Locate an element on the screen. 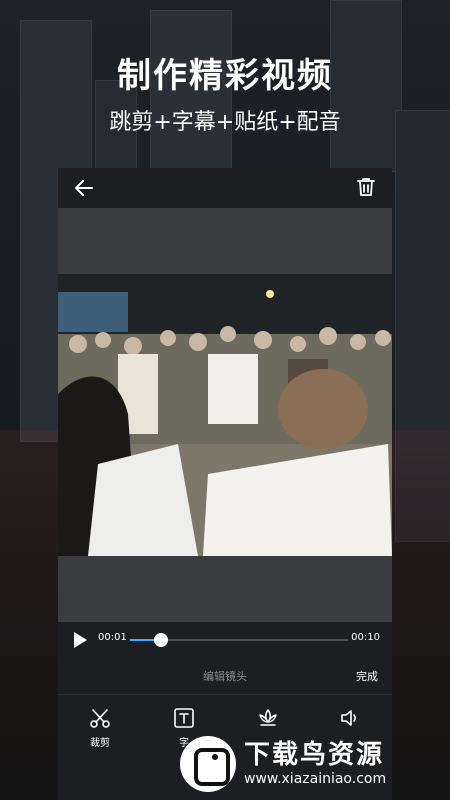 Image resolution: width=450 pixels, height=800 pixels. trash-icon is located at coordinates (366, 187).